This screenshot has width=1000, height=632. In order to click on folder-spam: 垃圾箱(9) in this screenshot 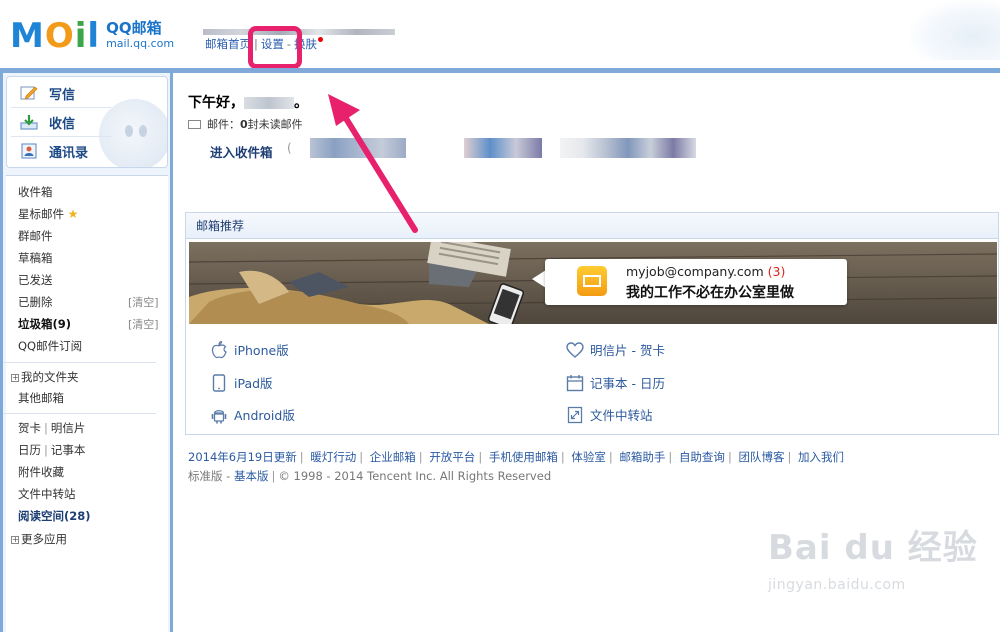, I will do `click(44, 324)`.